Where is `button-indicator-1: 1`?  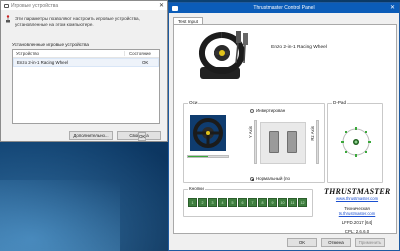 button-indicator-1: 1 is located at coordinates (192, 202).